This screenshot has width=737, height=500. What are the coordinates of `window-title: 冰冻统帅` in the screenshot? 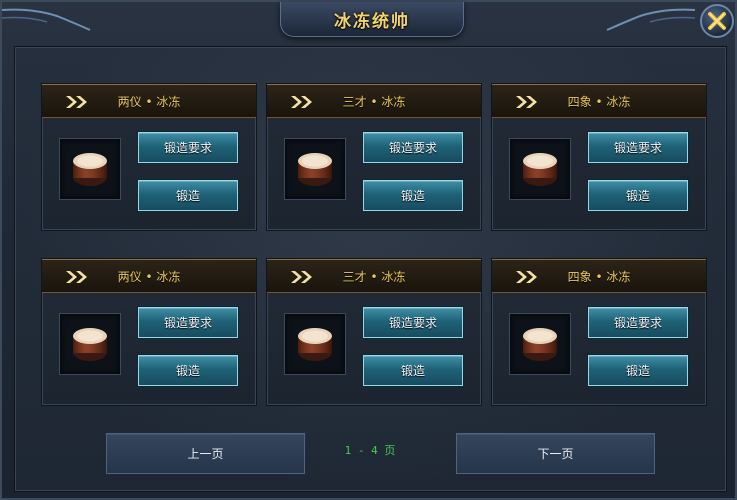 It's located at (372, 21).